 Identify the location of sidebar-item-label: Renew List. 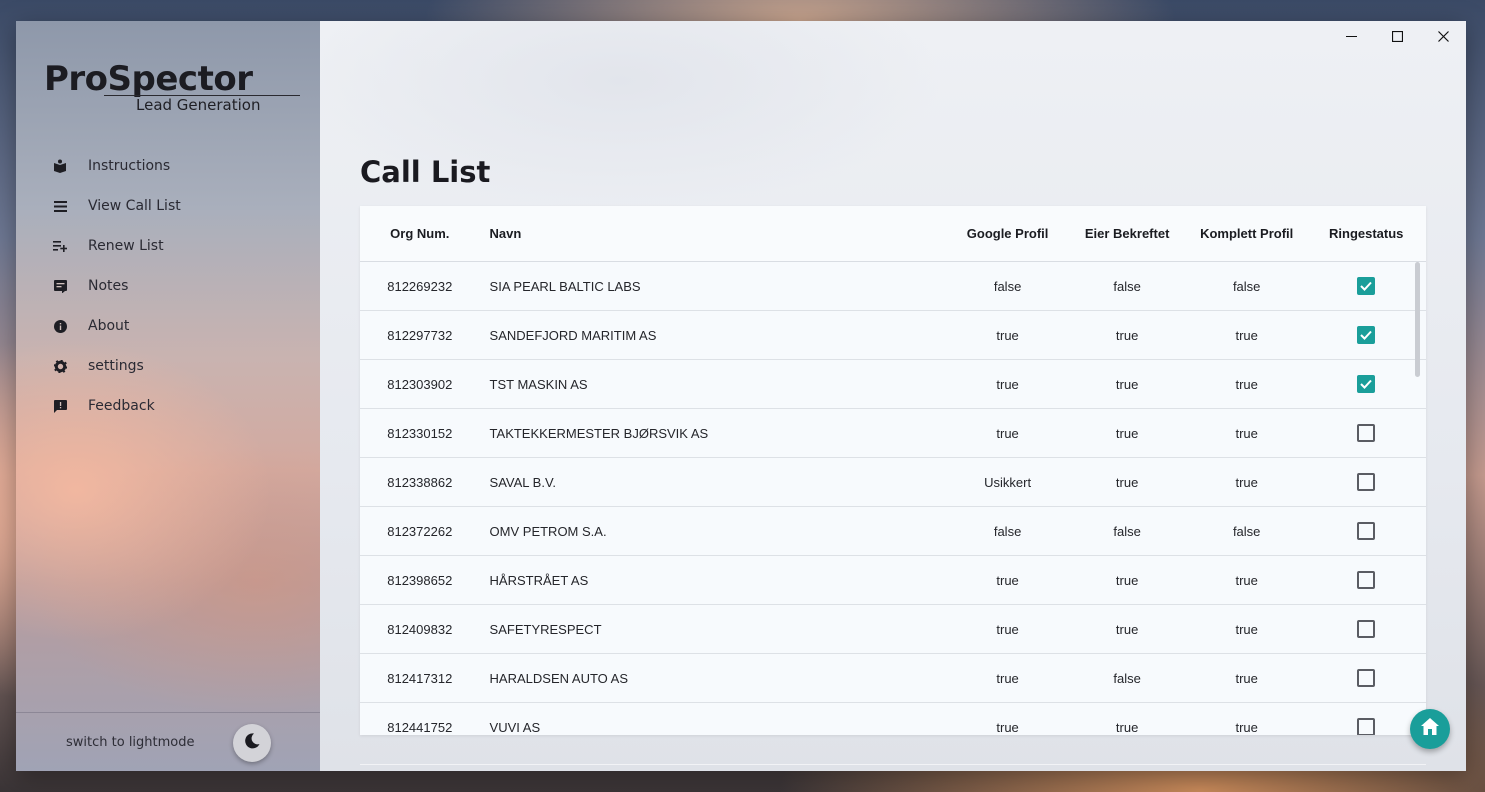
(126, 246).